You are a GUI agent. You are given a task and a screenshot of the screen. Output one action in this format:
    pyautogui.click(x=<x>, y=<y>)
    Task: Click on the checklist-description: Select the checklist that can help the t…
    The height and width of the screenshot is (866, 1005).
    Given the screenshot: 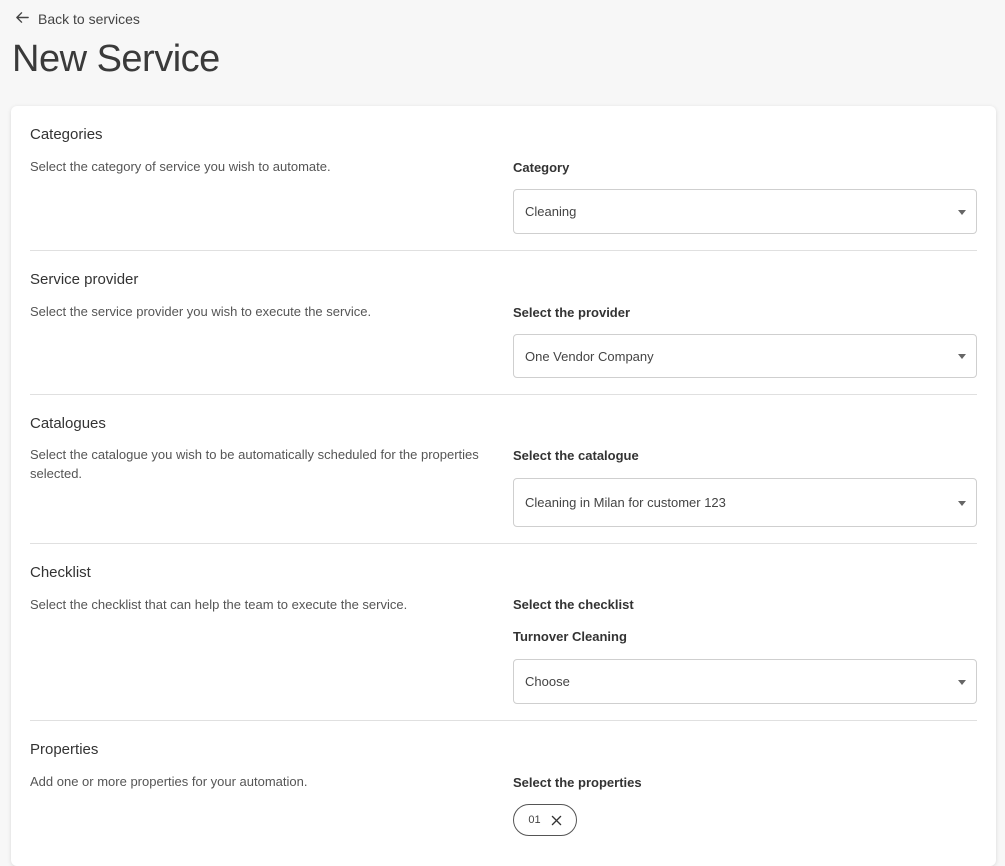 What is the action you would take?
    pyautogui.click(x=219, y=604)
    